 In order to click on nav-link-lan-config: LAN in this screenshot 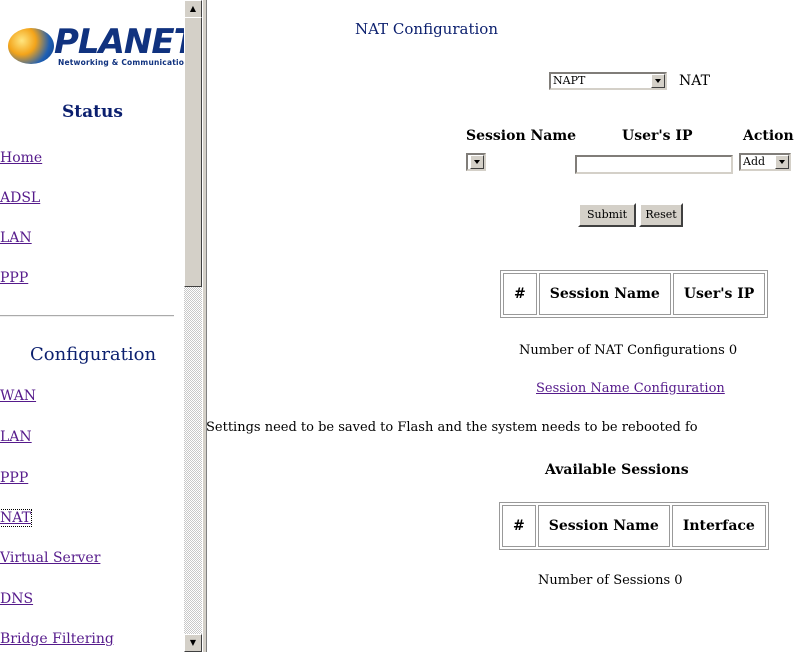, I will do `click(16, 437)`.